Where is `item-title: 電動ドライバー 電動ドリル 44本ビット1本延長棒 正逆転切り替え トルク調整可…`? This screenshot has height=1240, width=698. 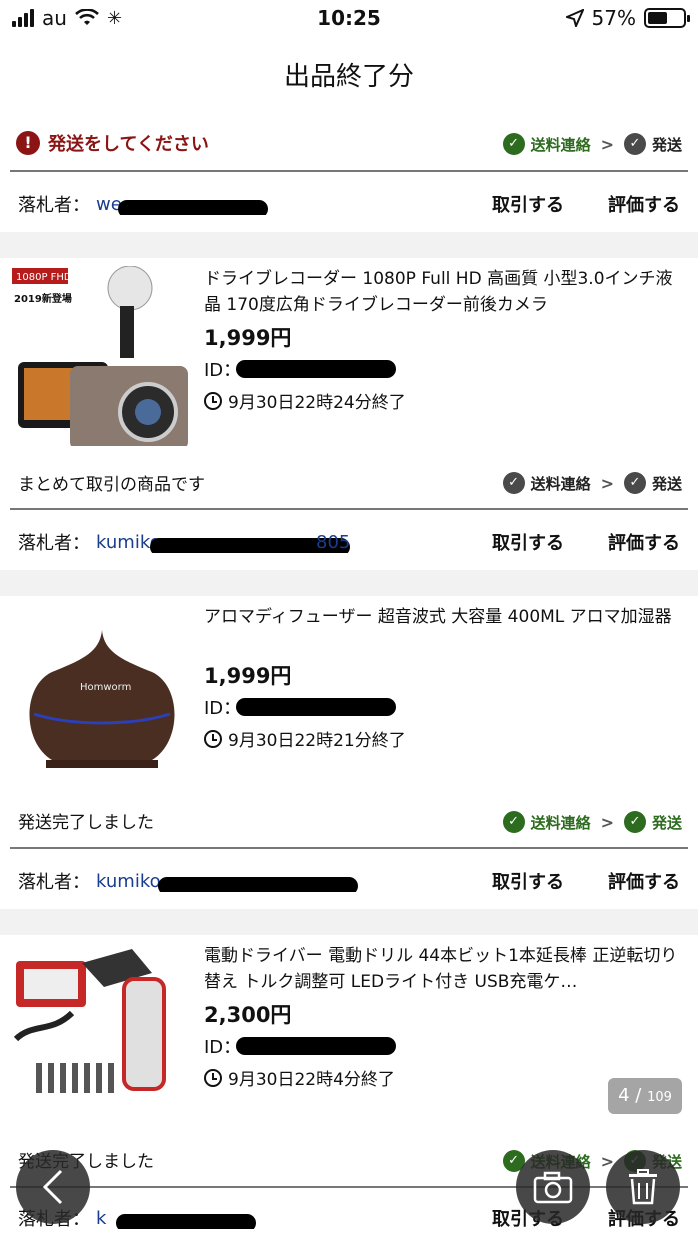
item-title: 電動ドライバー 電動ドリル 44本ビット1本延長棒 正逆転切り替え トルク調整可… is located at coordinates (441, 969).